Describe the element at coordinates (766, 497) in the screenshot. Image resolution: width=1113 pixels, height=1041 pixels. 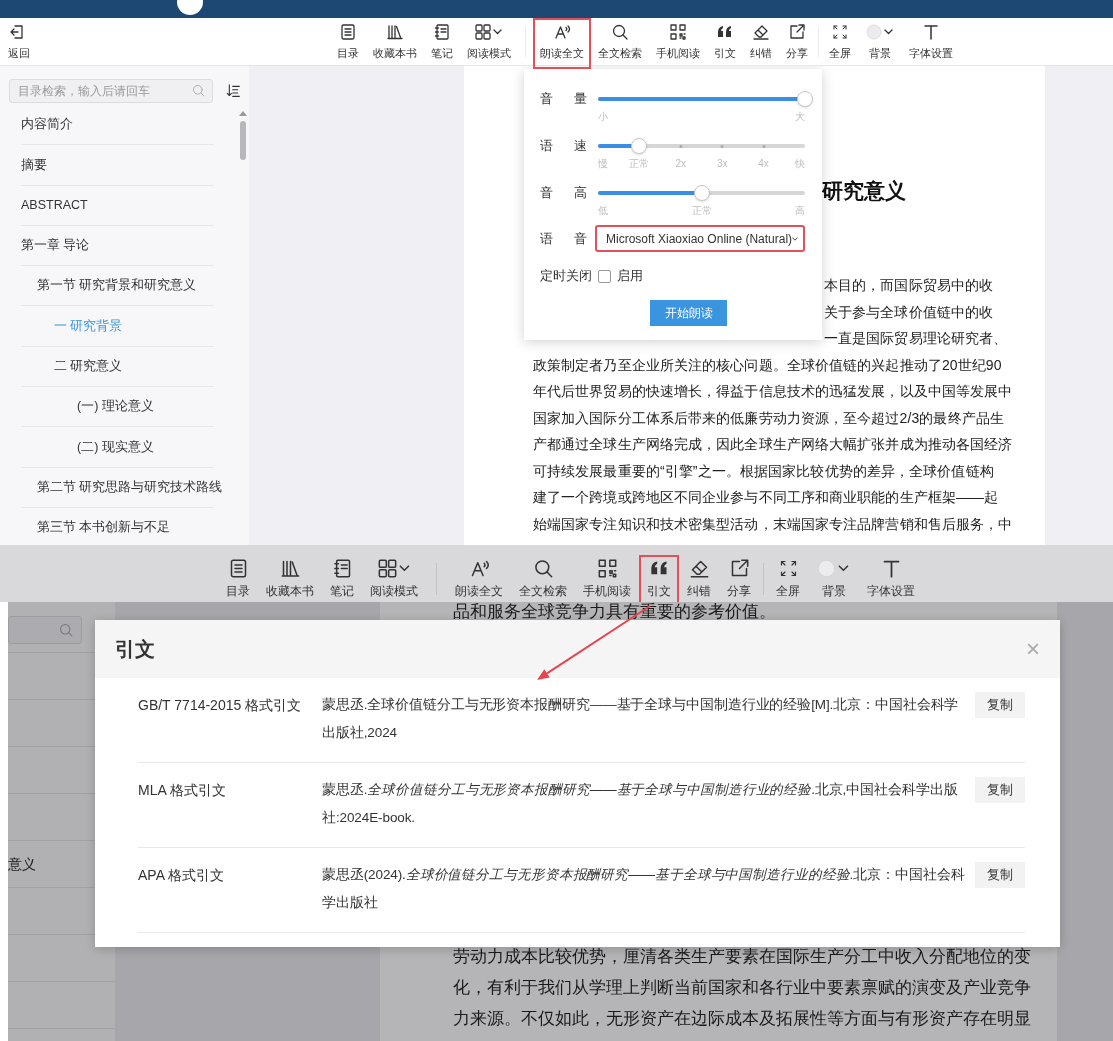
I see `paragraph-line: 建了一个跨境或跨地区不同企业参与不同工序和商业职能的生产框架——起` at that location.